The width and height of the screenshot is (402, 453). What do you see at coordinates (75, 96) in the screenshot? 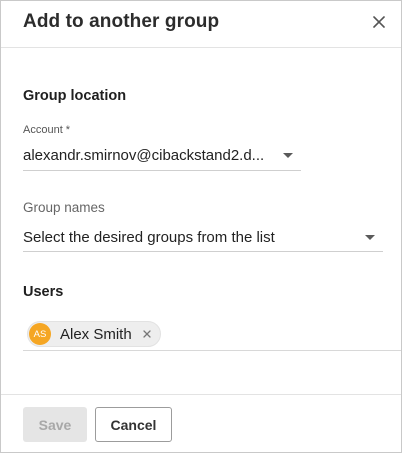
I see `group-location-title: Group location` at bounding box center [75, 96].